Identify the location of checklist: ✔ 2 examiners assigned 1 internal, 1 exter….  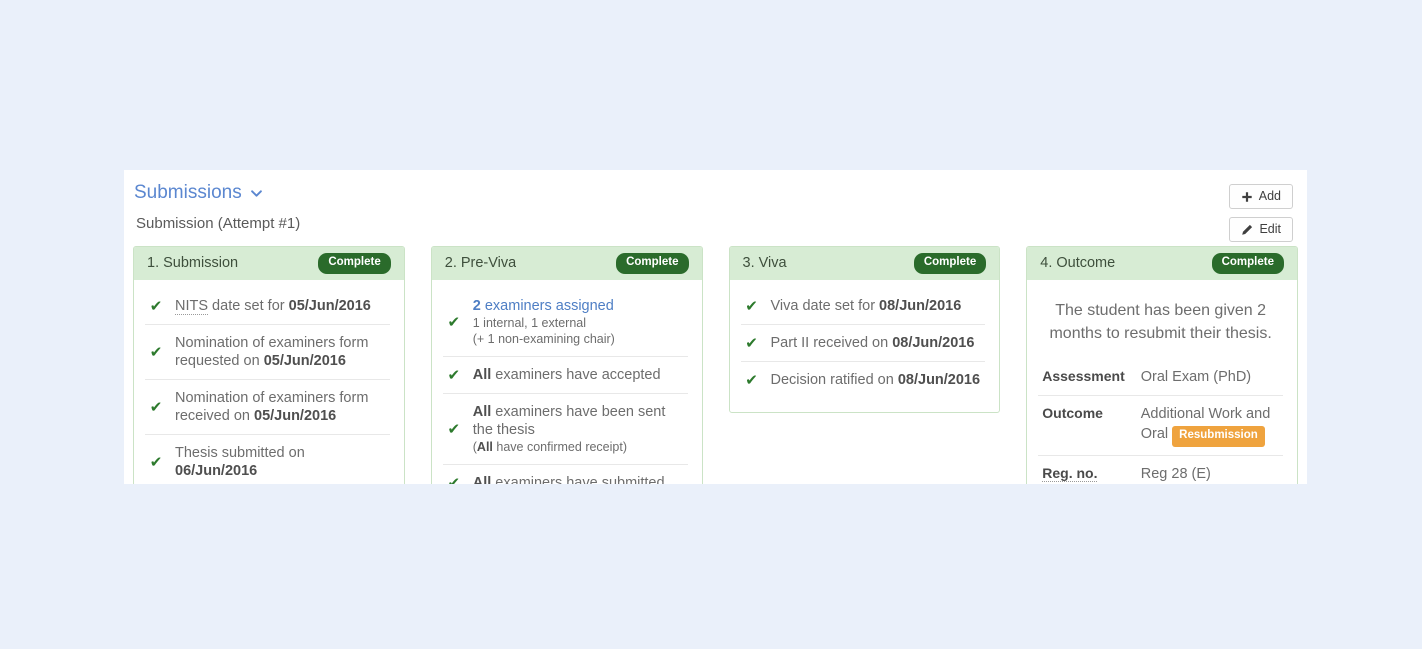
(565, 386).